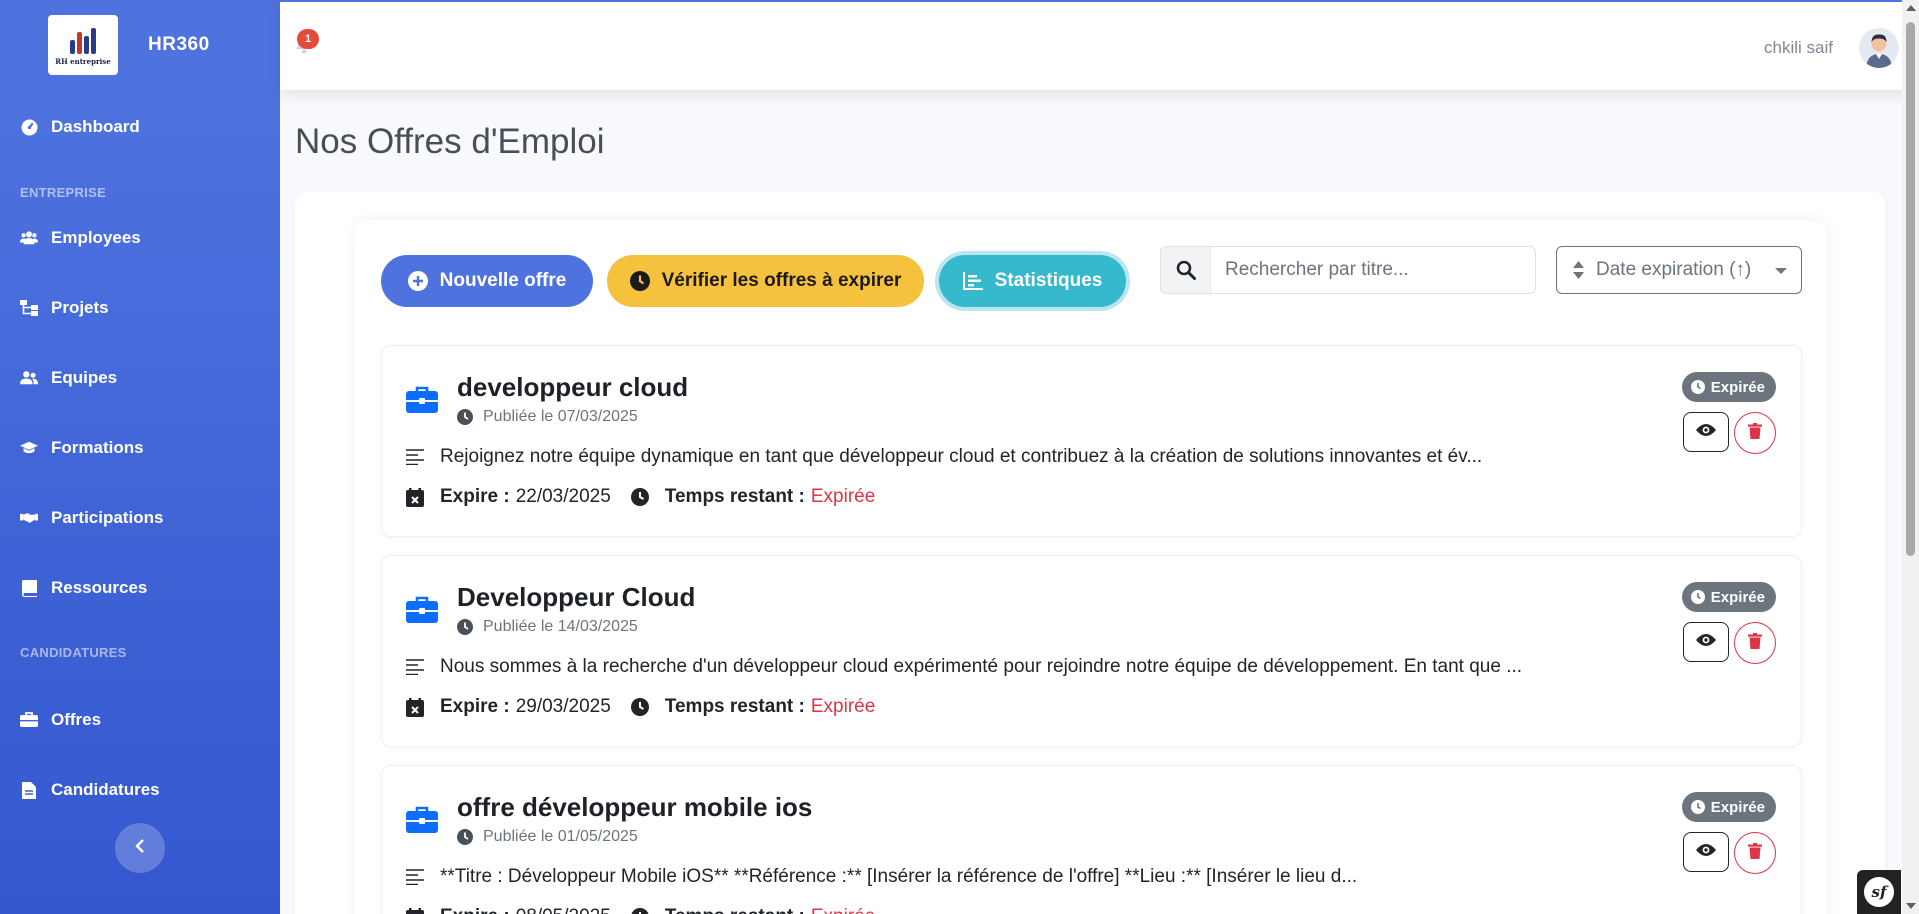  Describe the element at coordinates (80, 307) in the screenshot. I see `sidebar-item-label: Projets` at that location.